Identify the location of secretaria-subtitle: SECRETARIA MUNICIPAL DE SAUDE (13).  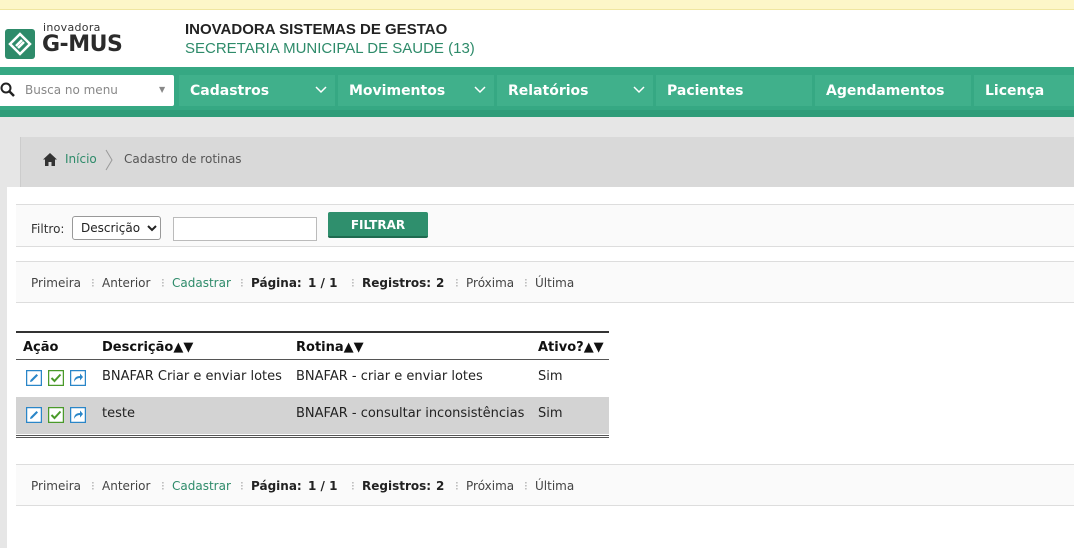
(330, 48).